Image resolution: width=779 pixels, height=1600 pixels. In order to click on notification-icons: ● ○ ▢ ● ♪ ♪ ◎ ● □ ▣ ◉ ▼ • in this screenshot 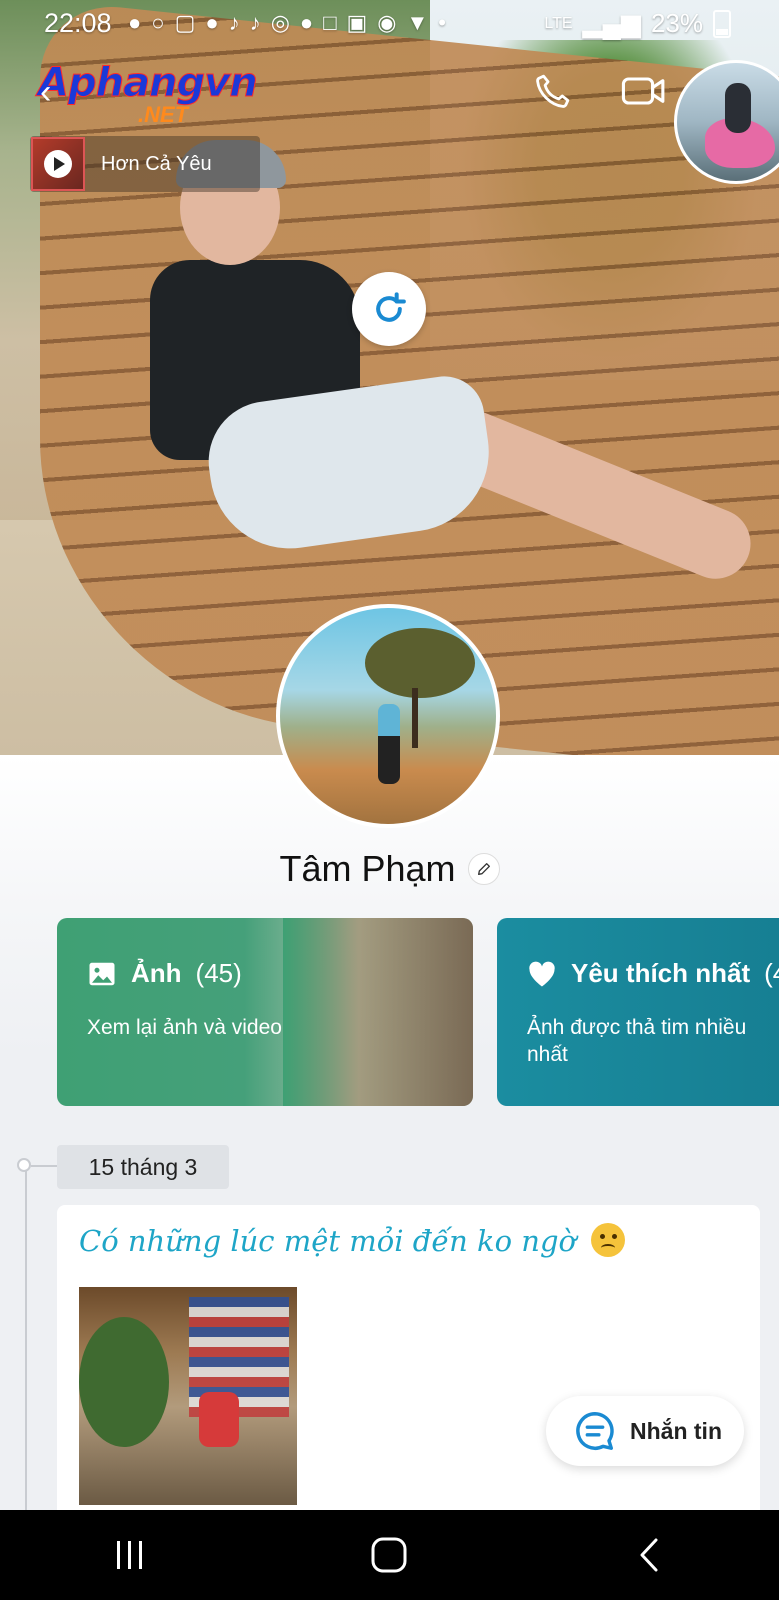, I will do `click(287, 23)`.